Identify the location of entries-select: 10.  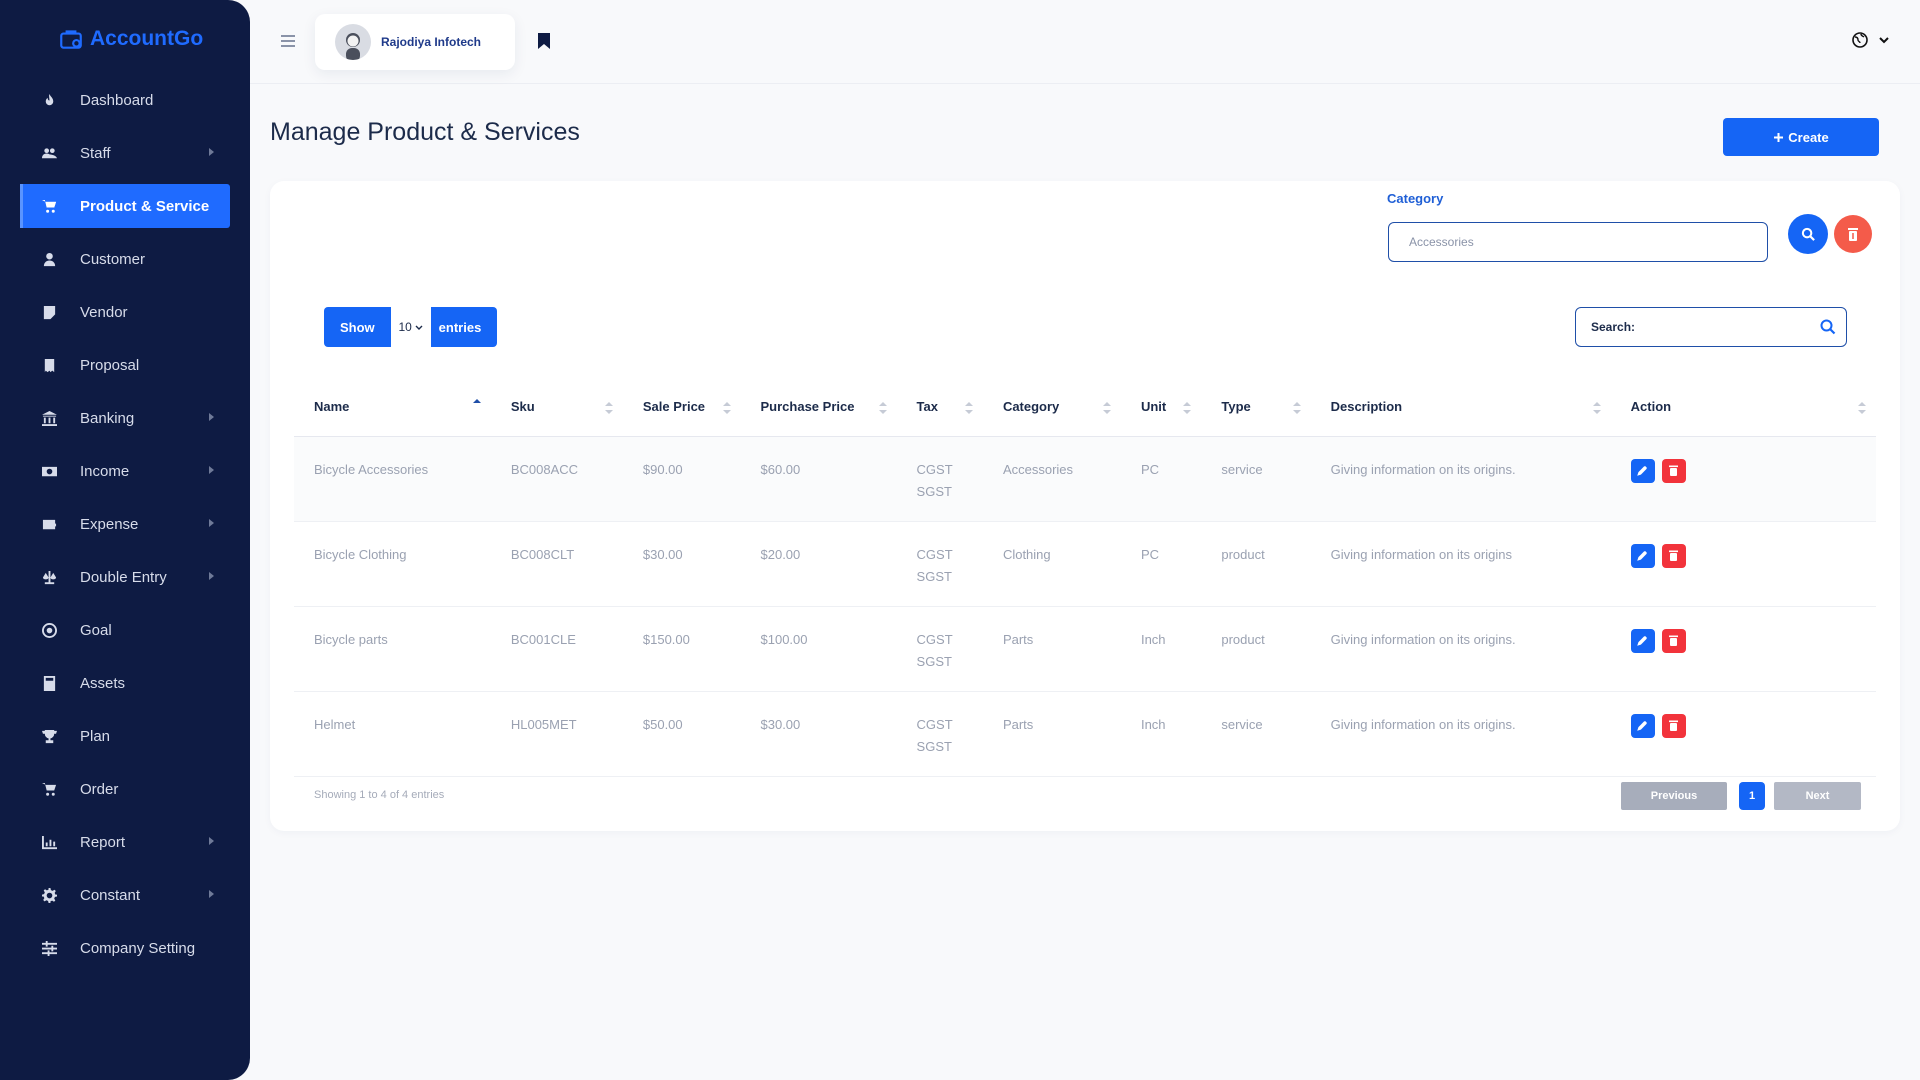
(410, 327).